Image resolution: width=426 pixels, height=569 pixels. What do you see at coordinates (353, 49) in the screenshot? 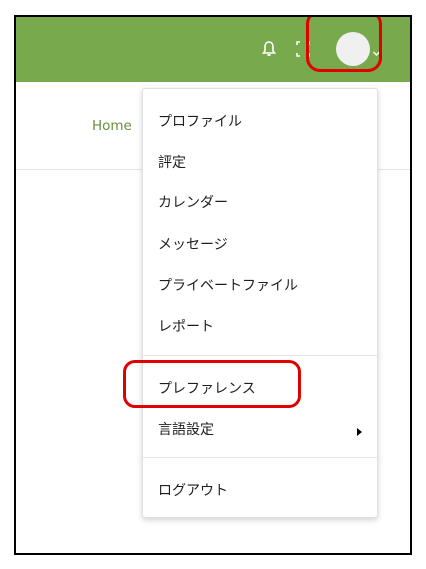
I see `avatar` at bounding box center [353, 49].